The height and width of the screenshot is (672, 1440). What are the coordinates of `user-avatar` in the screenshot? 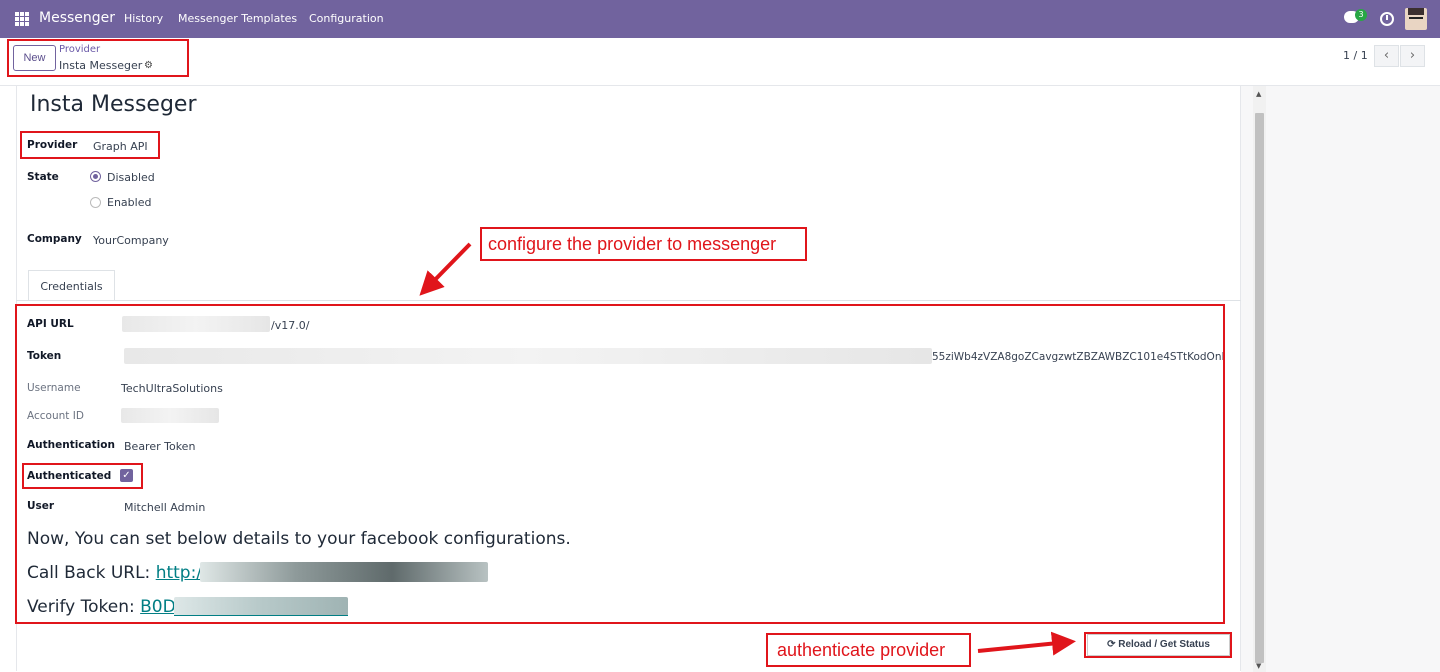 It's located at (1416, 19).